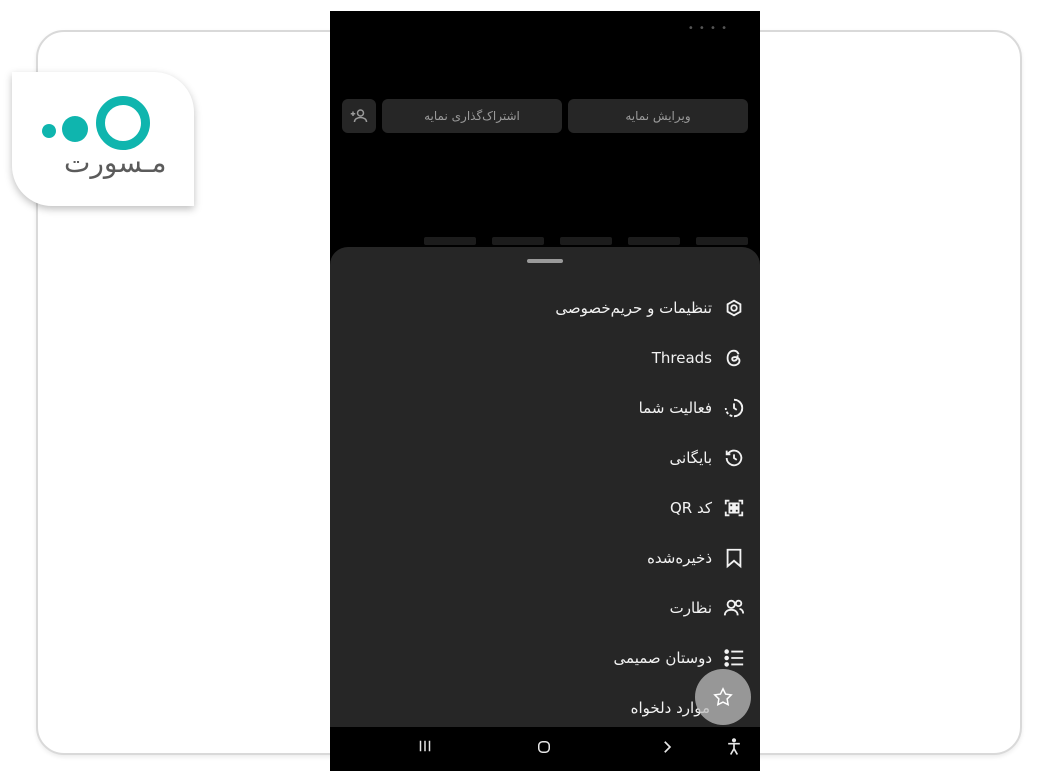 Image resolution: width=1037 pixels, height=771 pixels. I want to click on menu-item-archive: بایگانی, so click(708, 458).